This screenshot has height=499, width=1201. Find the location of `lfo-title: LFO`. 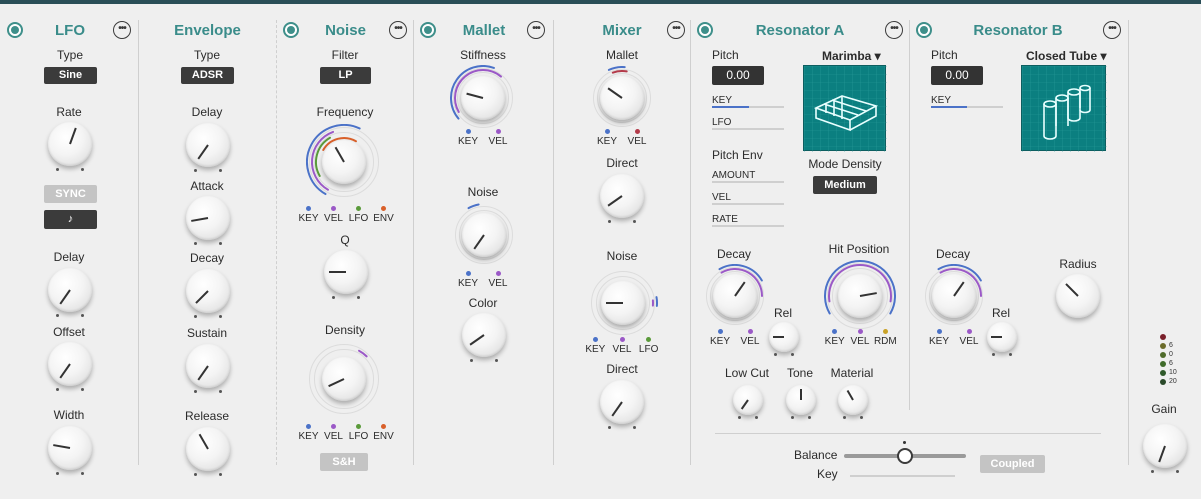

lfo-title: LFO is located at coordinates (70, 30).